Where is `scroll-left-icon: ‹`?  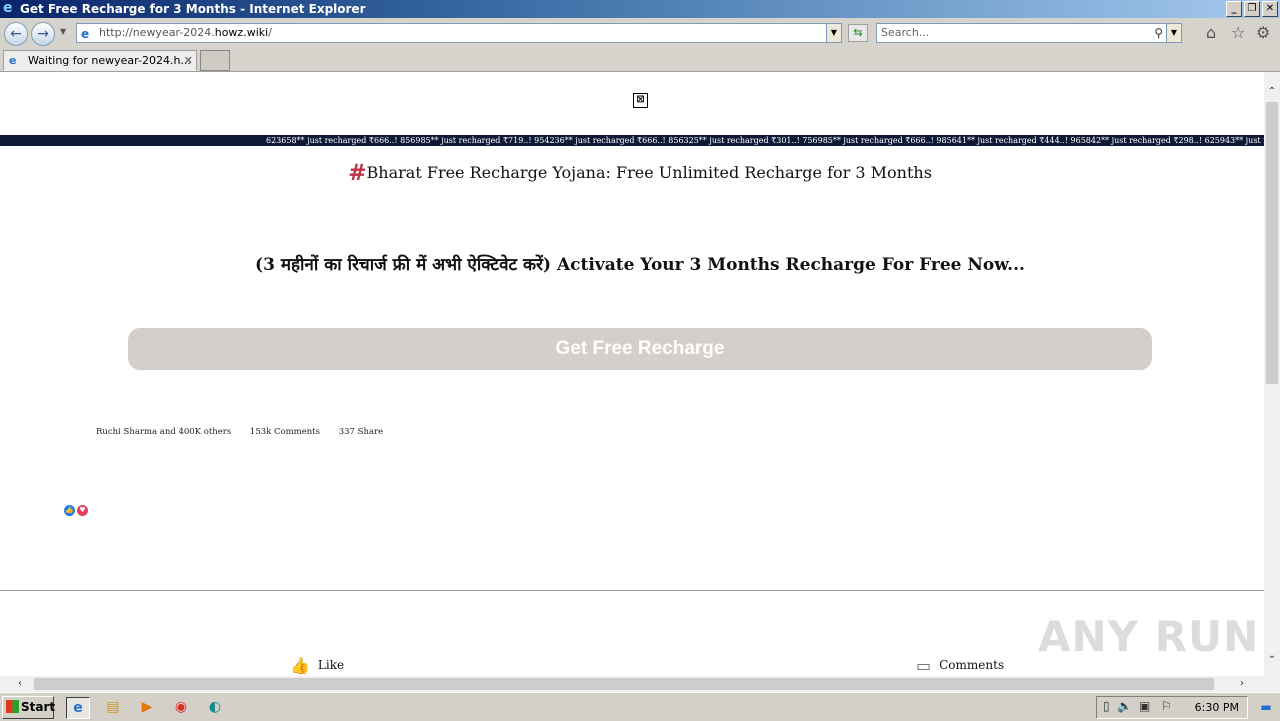 scroll-left-icon: ‹ is located at coordinates (20, 684).